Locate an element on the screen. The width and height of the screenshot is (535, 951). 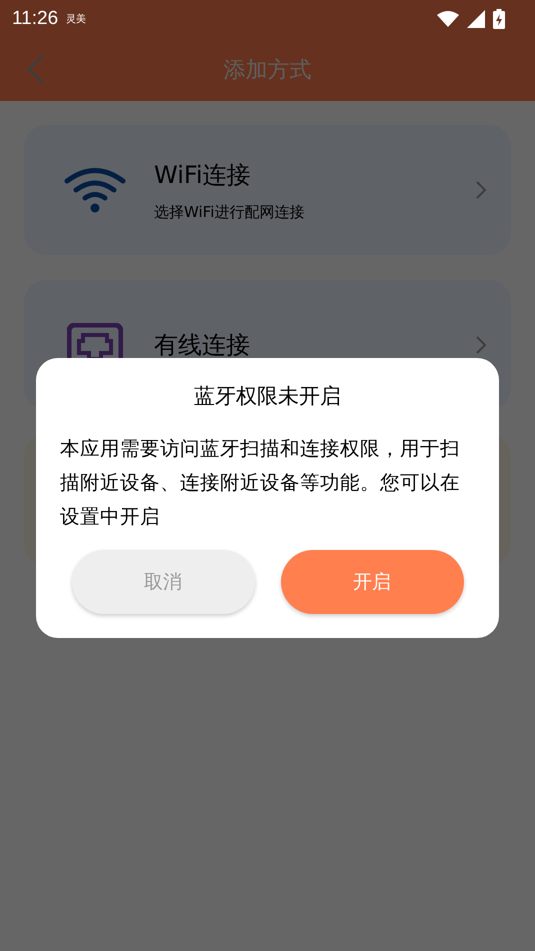
connection-option: WiFi连接 选择WiFi进行配网连接 is located at coordinates (267, 190).